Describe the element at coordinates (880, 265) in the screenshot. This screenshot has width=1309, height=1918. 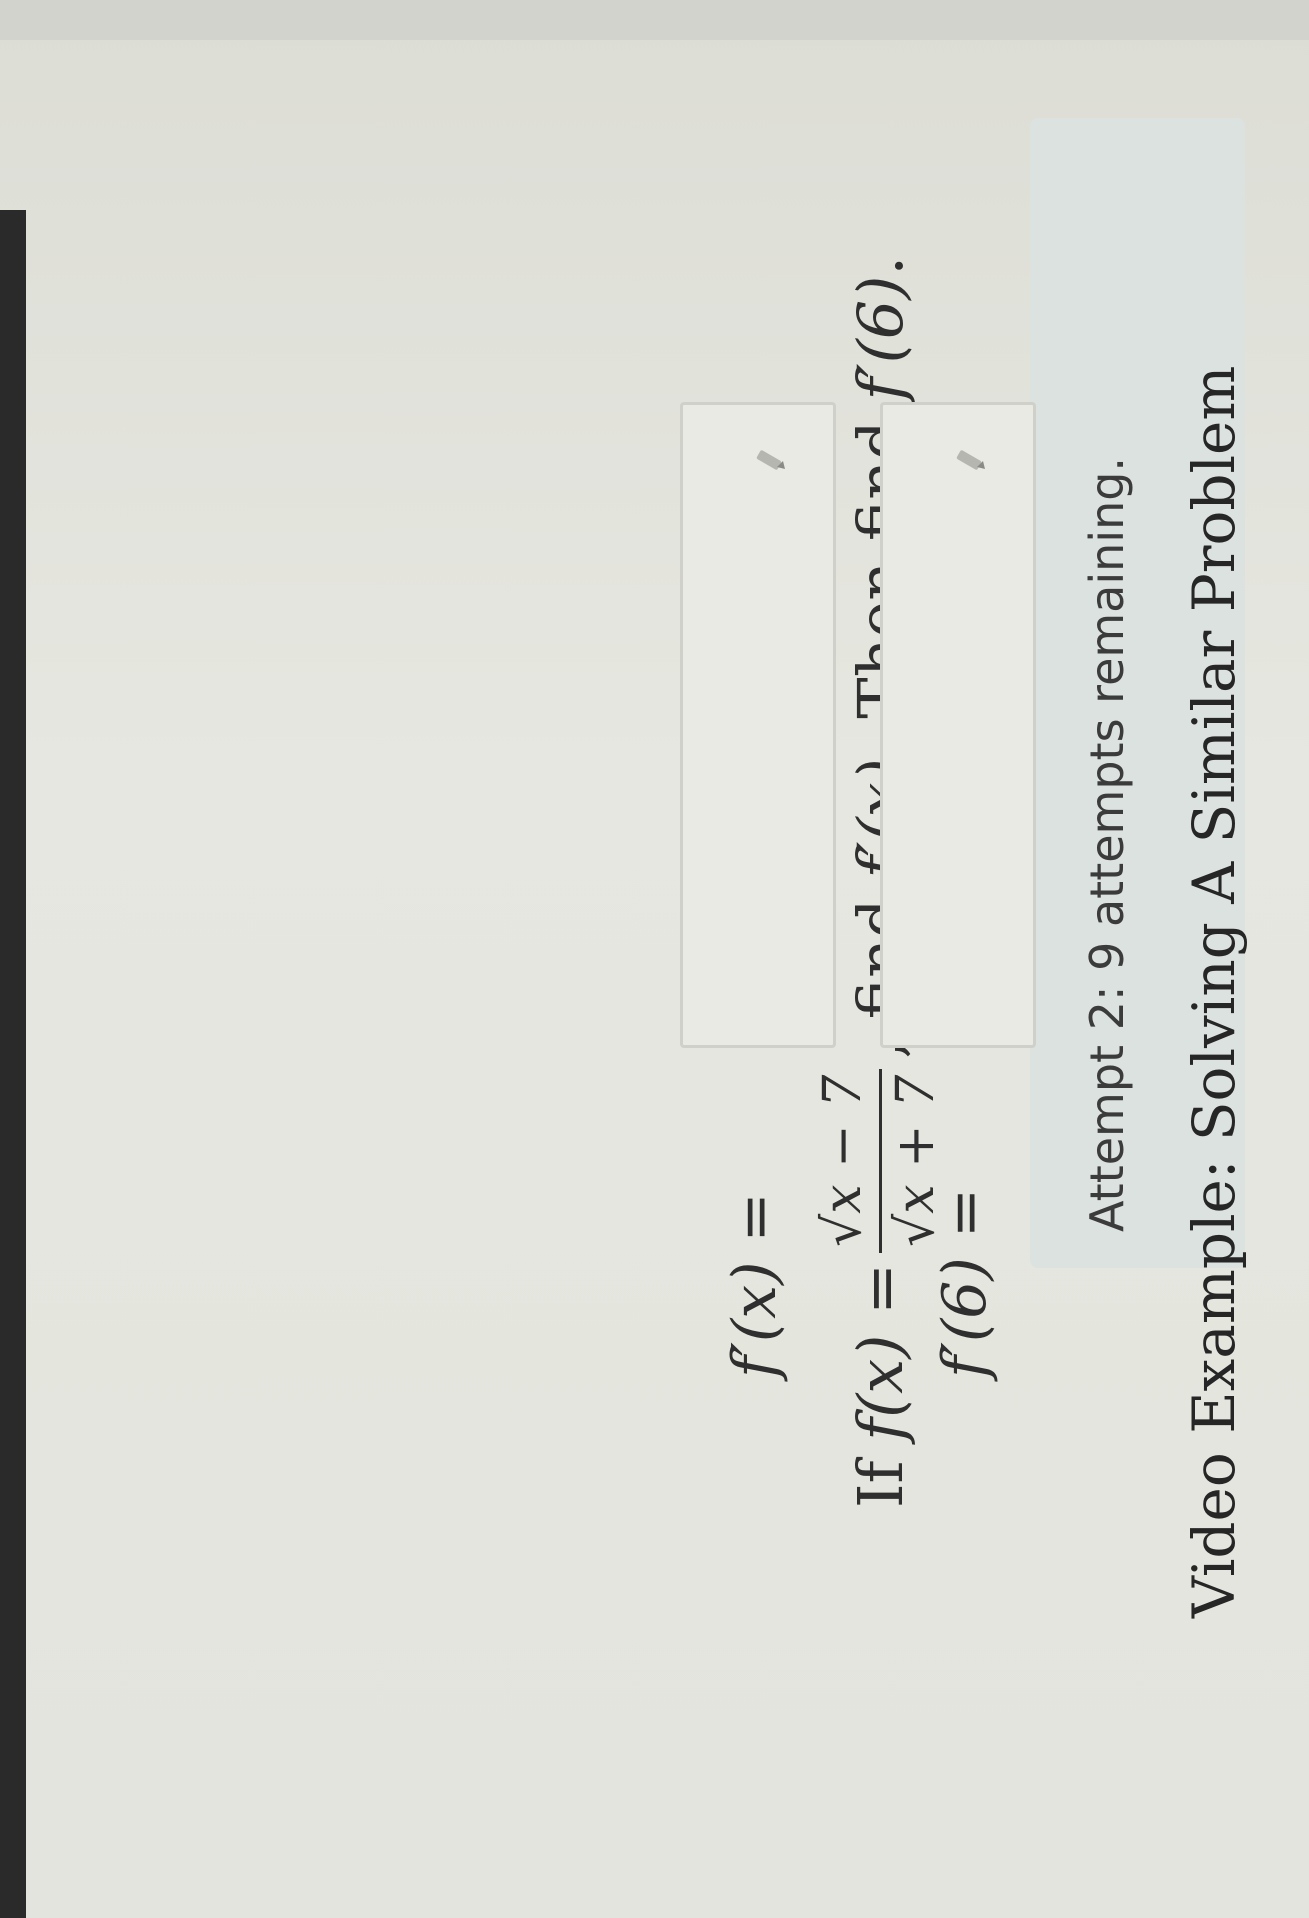
I see `question-end: .` at that location.